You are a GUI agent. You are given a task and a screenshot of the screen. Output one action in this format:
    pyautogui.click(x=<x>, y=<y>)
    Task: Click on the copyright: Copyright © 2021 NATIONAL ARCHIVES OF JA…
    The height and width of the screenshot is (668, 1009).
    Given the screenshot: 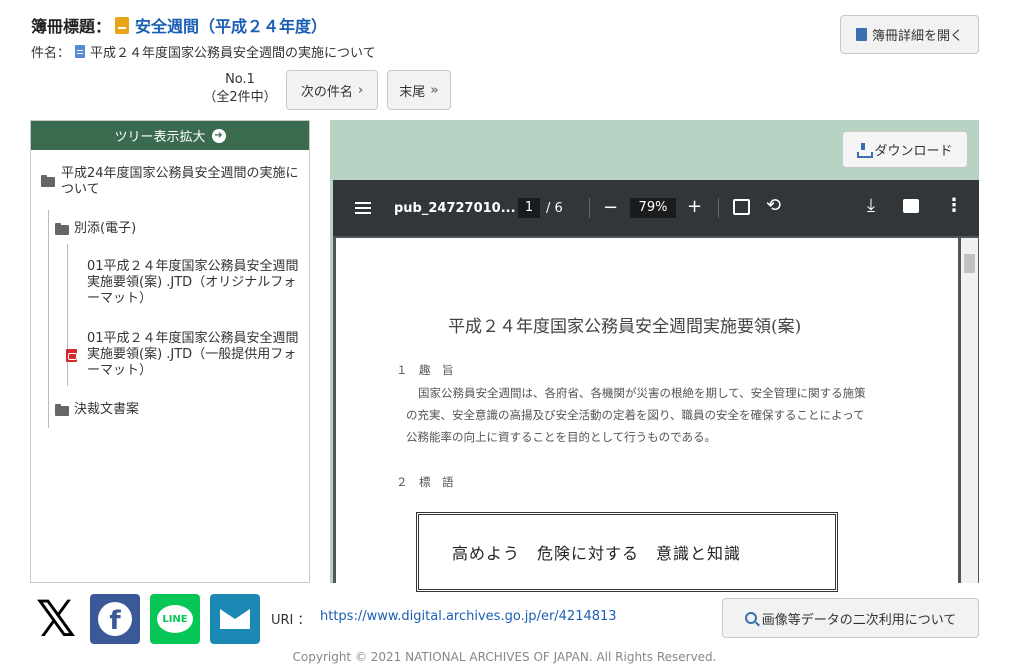 What is the action you would take?
    pyautogui.click(x=504, y=657)
    